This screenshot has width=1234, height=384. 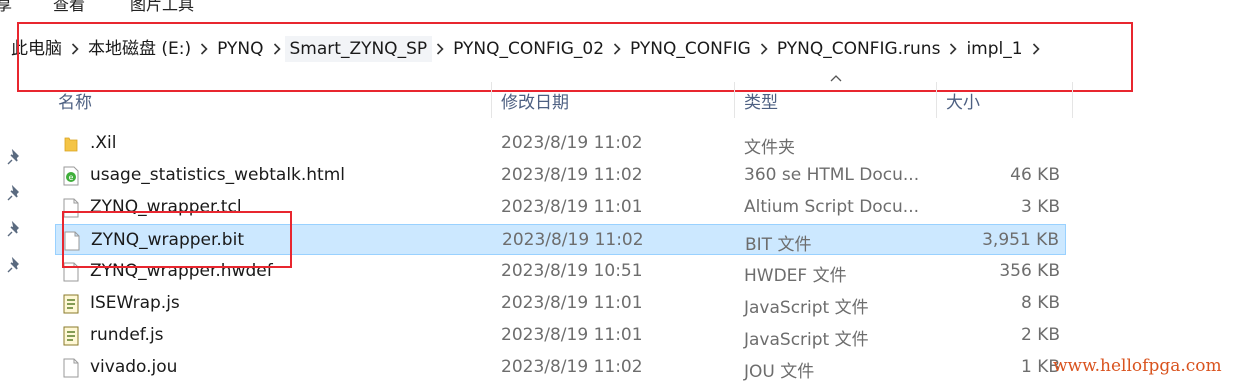 I want to click on breadcrumb-this-pc: 此电脑, so click(x=36, y=49).